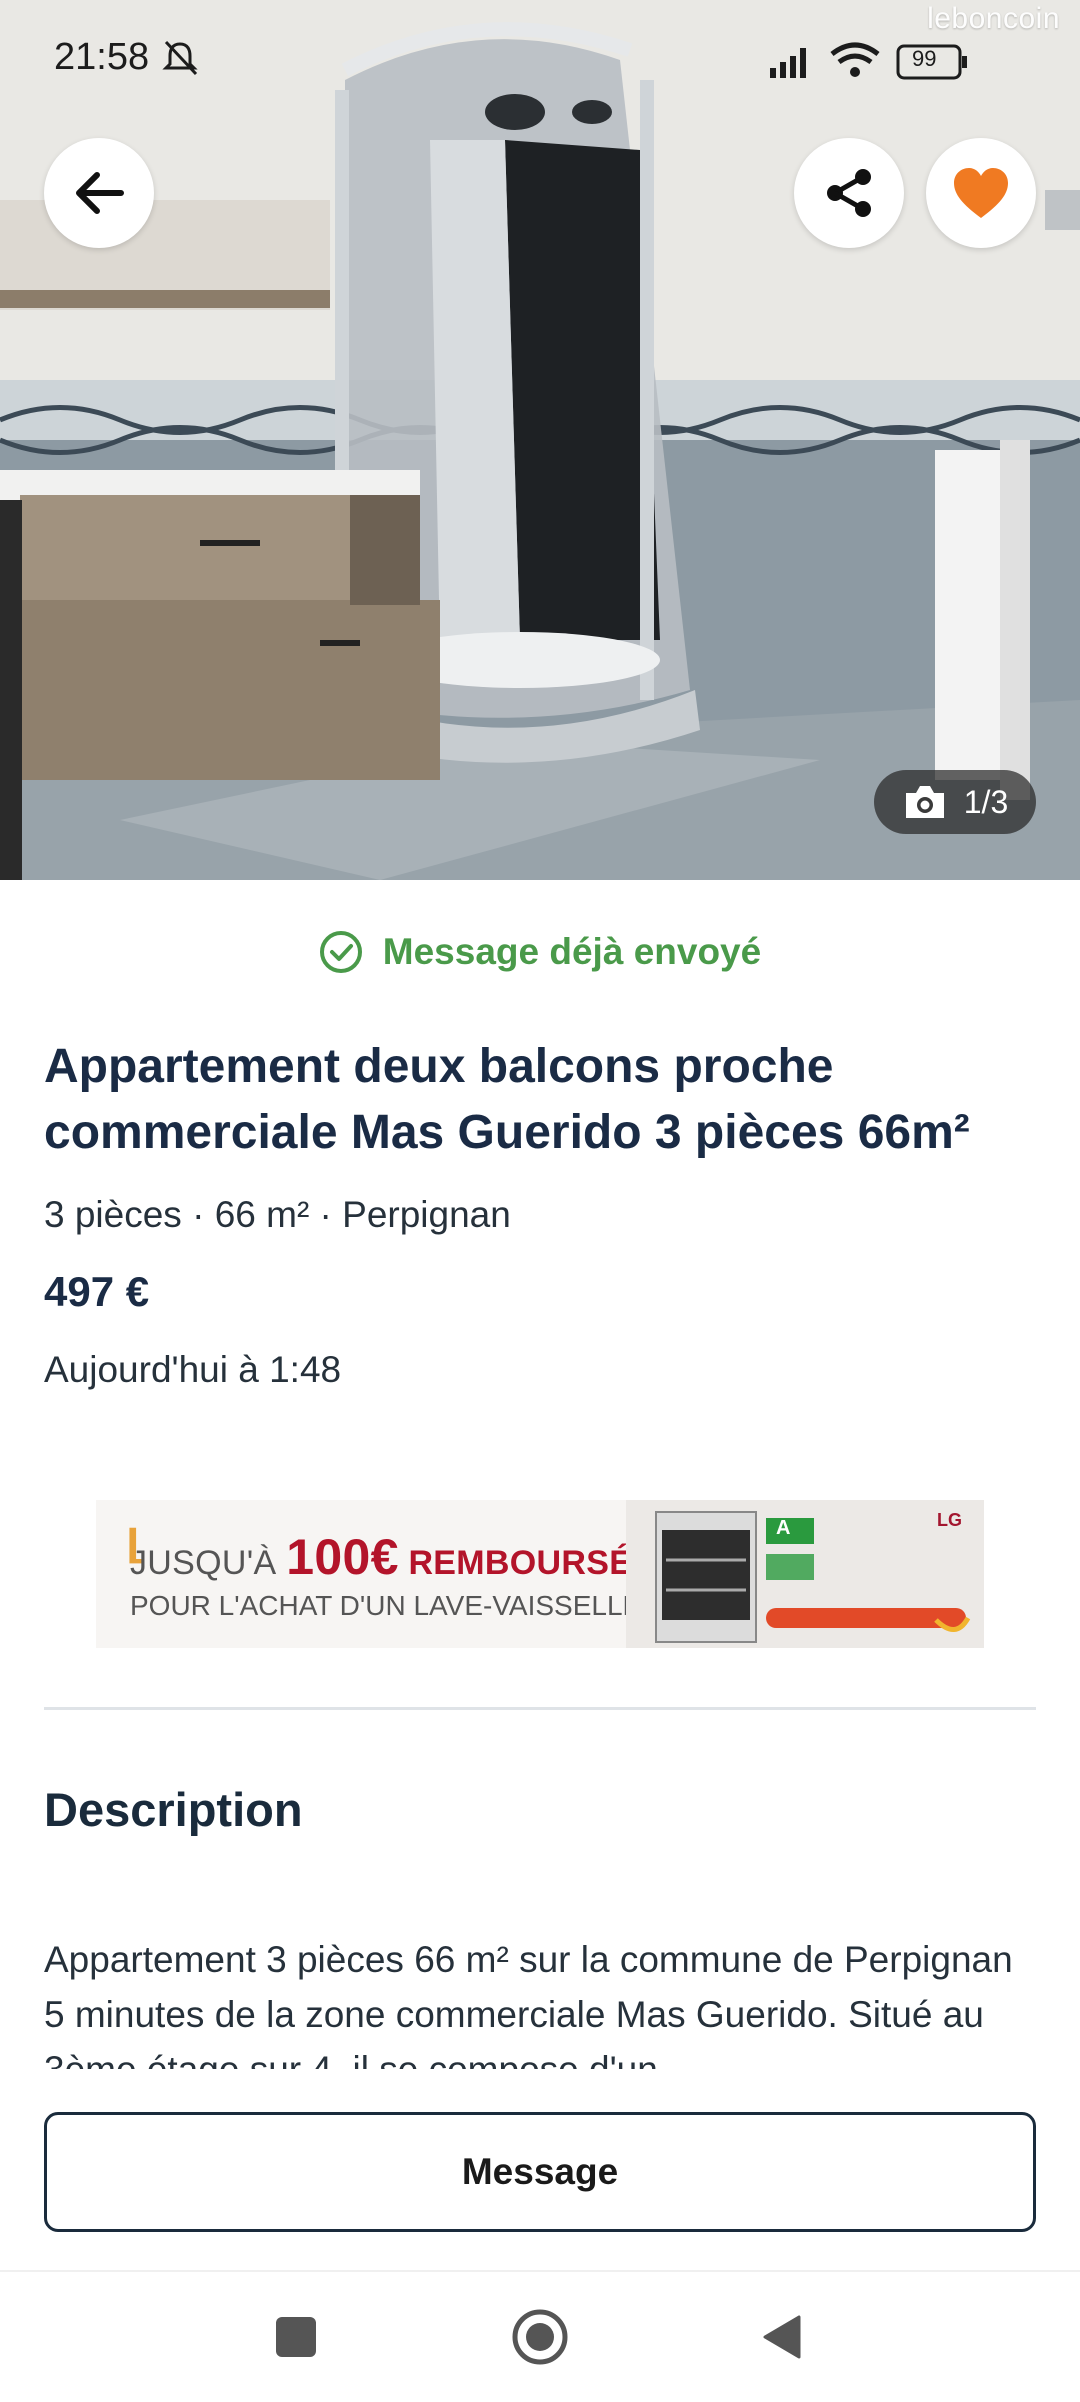  Describe the element at coordinates (173, 1809) in the screenshot. I see `description-heading: Description` at that location.